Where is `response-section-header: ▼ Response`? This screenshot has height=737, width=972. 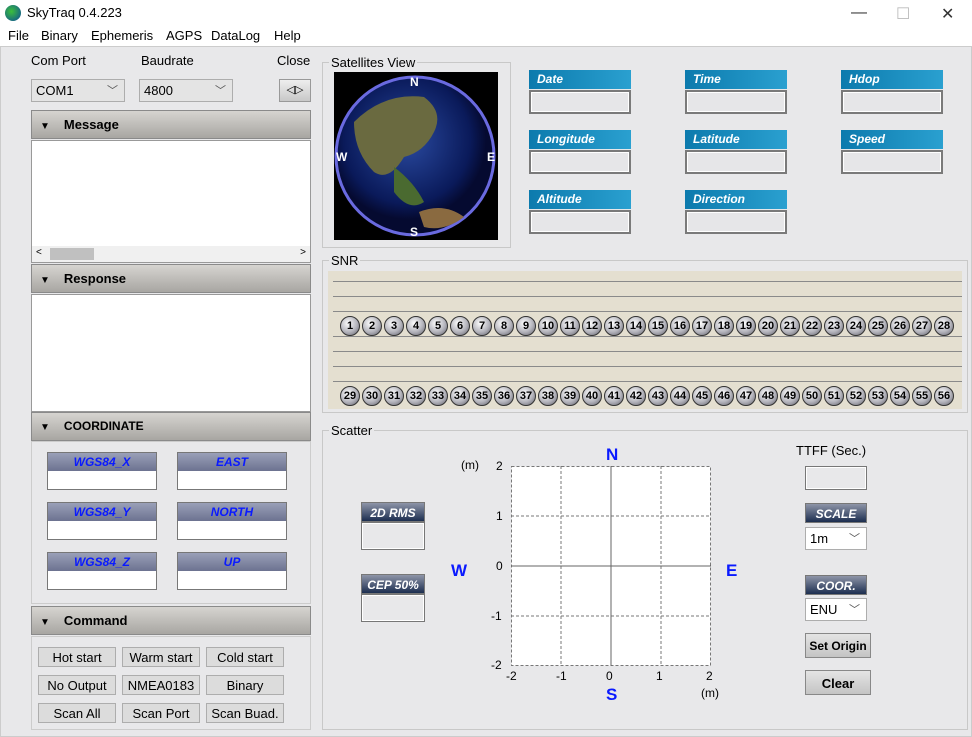 response-section-header: ▼ Response is located at coordinates (171, 278).